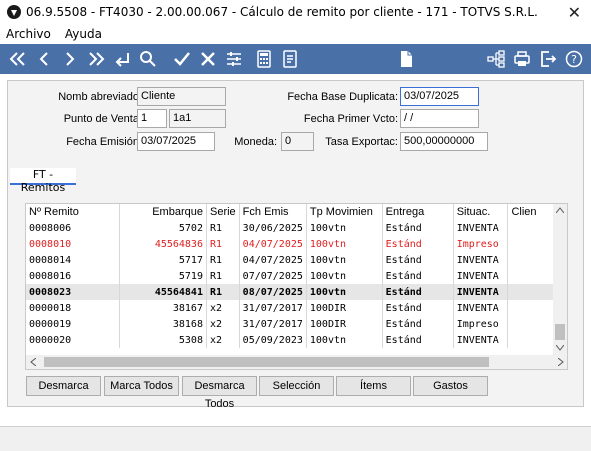 The width and height of the screenshot is (591, 451). Describe the element at coordinates (100, 97) in the screenshot. I see `nomb-abreviado-label: Nomb abreviado:` at that location.